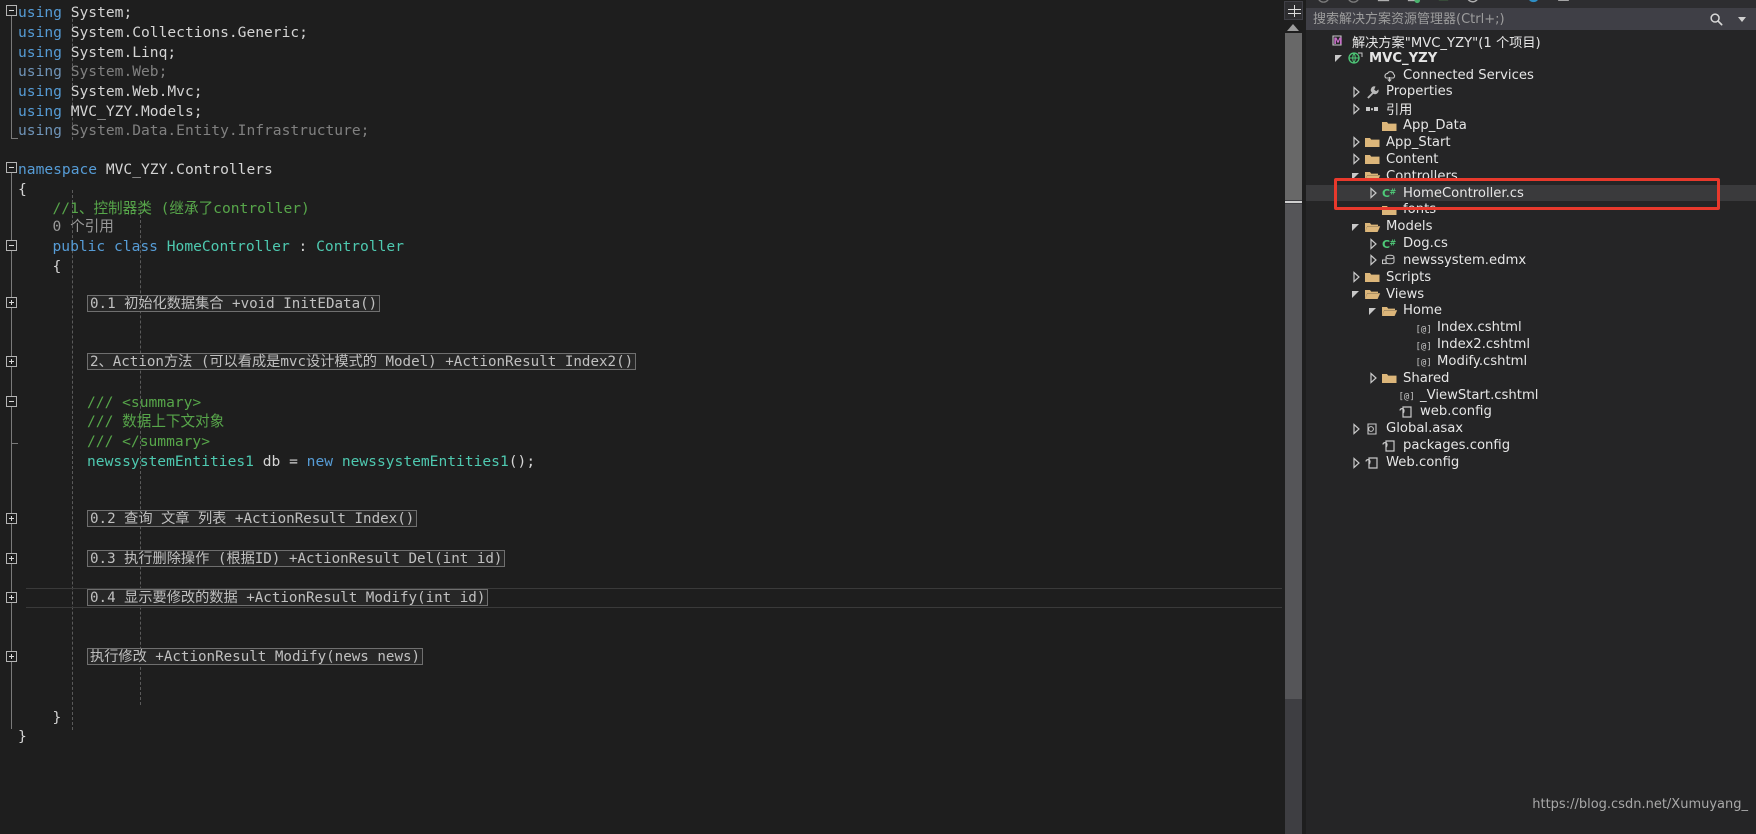 The image size is (1756, 834). What do you see at coordinates (100, 441) in the screenshot?
I see `code-token: ///` at bounding box center [100, 441].